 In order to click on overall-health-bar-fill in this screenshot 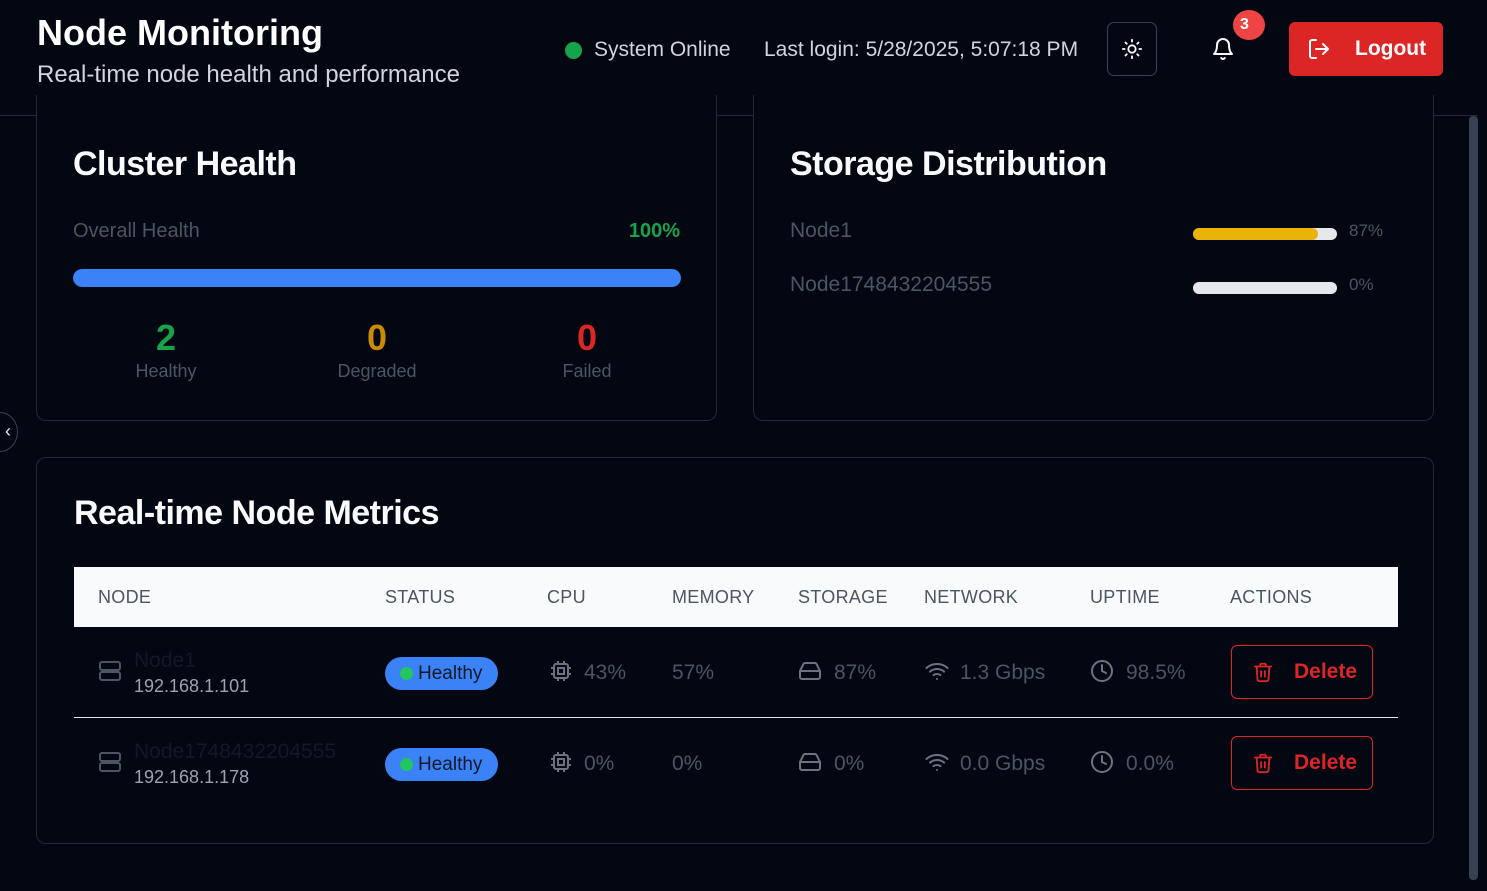, I will do `click(377, 278)`.